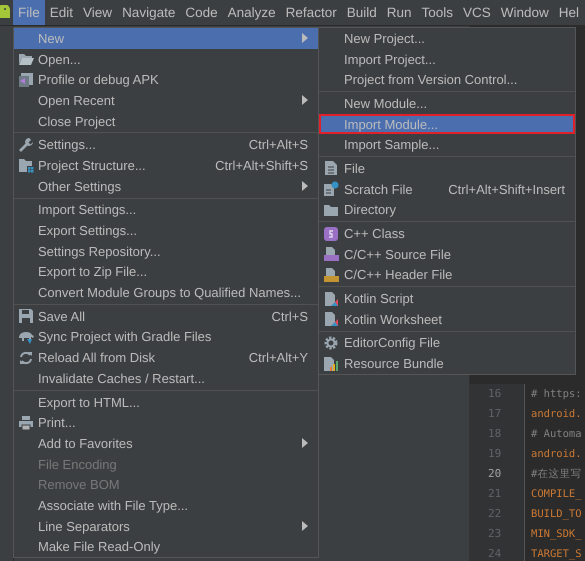 This screenshot has height=561, width=585. What do you see at coordinates (331, 274) in the screenshot?
I see `header-file-icon` at bounding box center [331, 274].